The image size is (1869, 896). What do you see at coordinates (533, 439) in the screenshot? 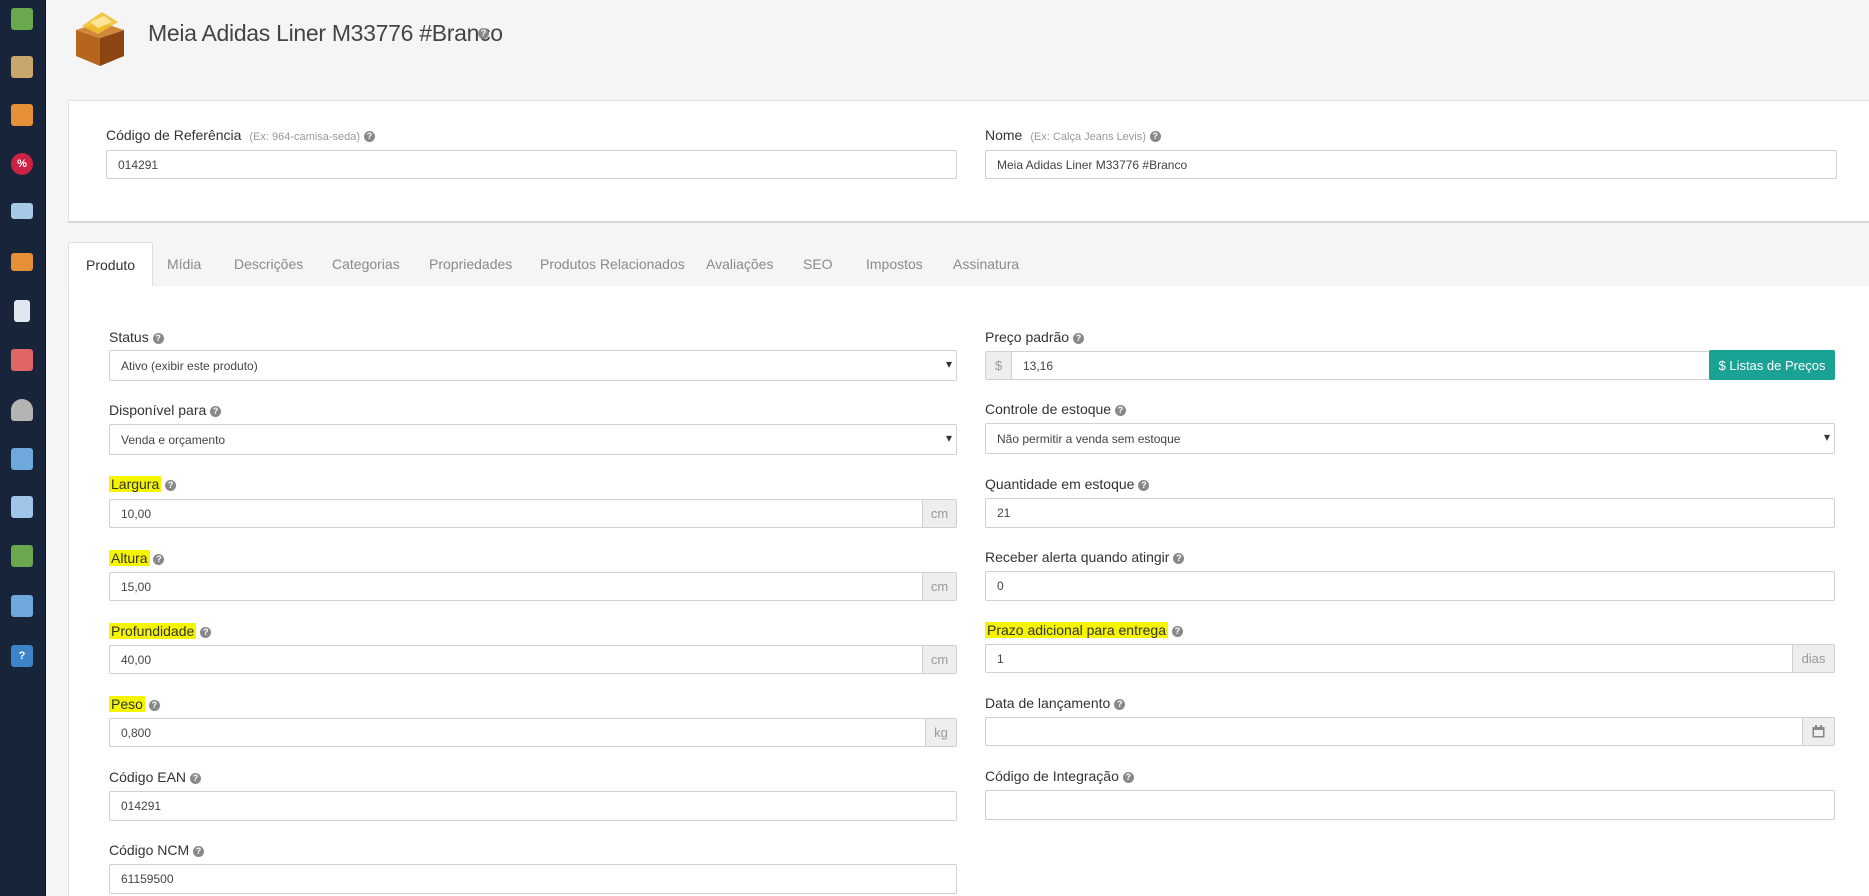
I see `disponivel-select: Venda e orçamento` at bounding box center [533, 439].